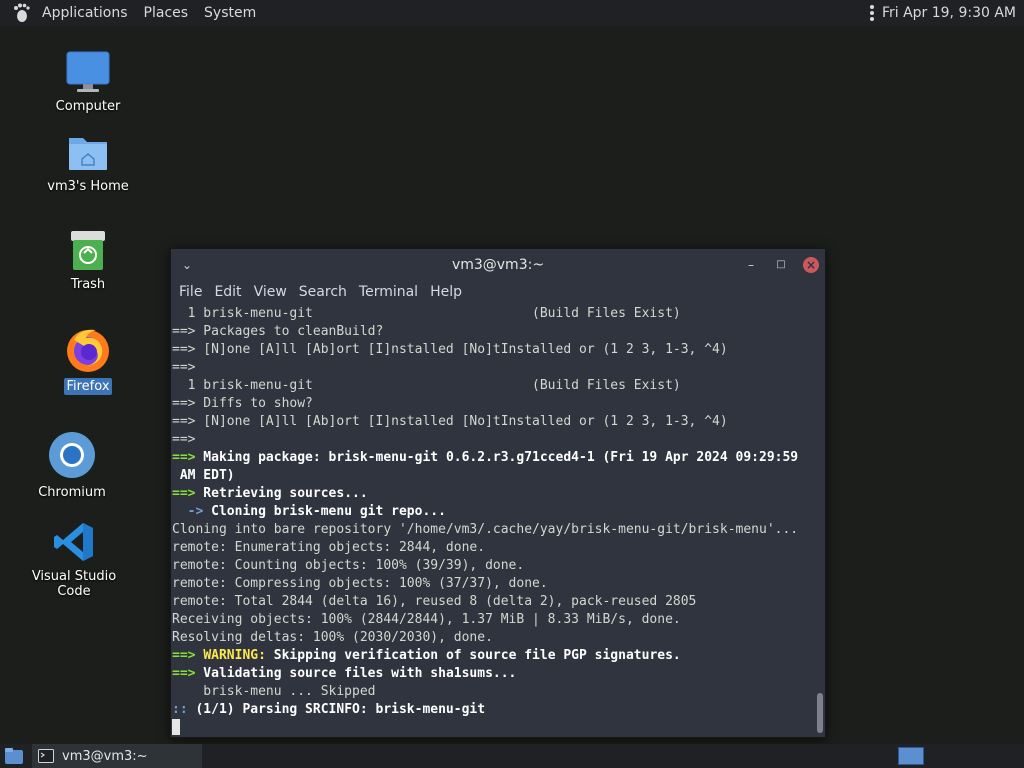 The width and height of the screenshot is (1024, 768). What do you see at coordinates (329, 709) in the screenshot?
I see `terminal-line: :: (1/1) Parsing SRCINFO: brisk-menu-git` at bounding box center [329, 709].